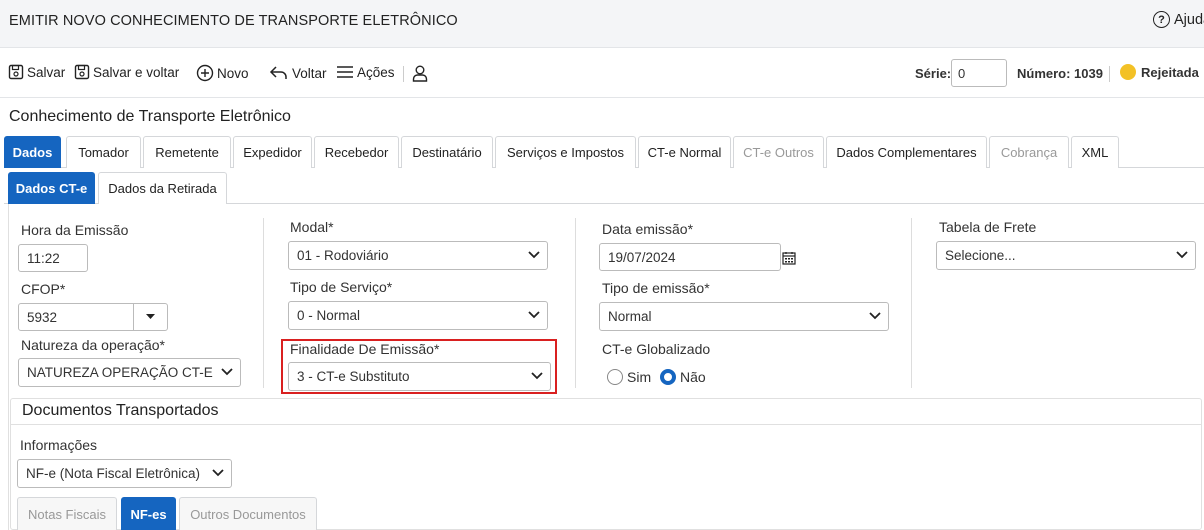 This screenshot has height=530, width=1204. Describe the element at coordinates (778, 152) in the screenshot. I see `tab-cte-outros: CT-e Outros` at that location.